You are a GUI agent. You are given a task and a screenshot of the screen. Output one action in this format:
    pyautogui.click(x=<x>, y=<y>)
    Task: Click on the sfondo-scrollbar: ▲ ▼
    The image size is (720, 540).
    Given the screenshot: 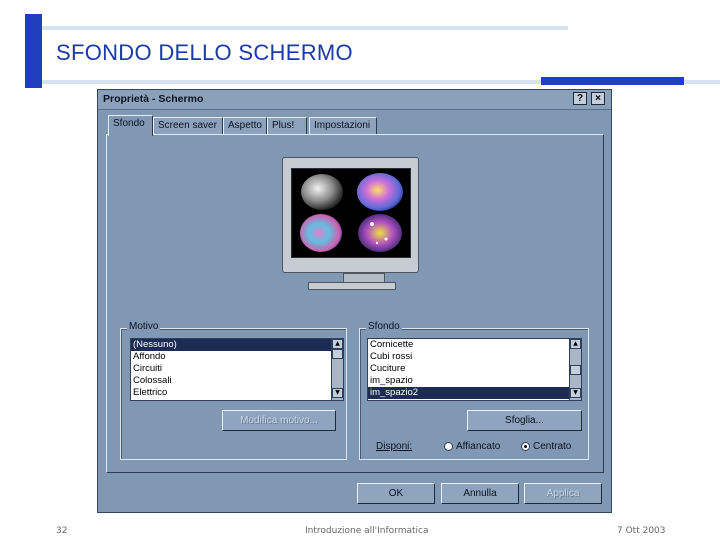 What is the action you would take?
    pyautogui.click(x=575, y=369)
    